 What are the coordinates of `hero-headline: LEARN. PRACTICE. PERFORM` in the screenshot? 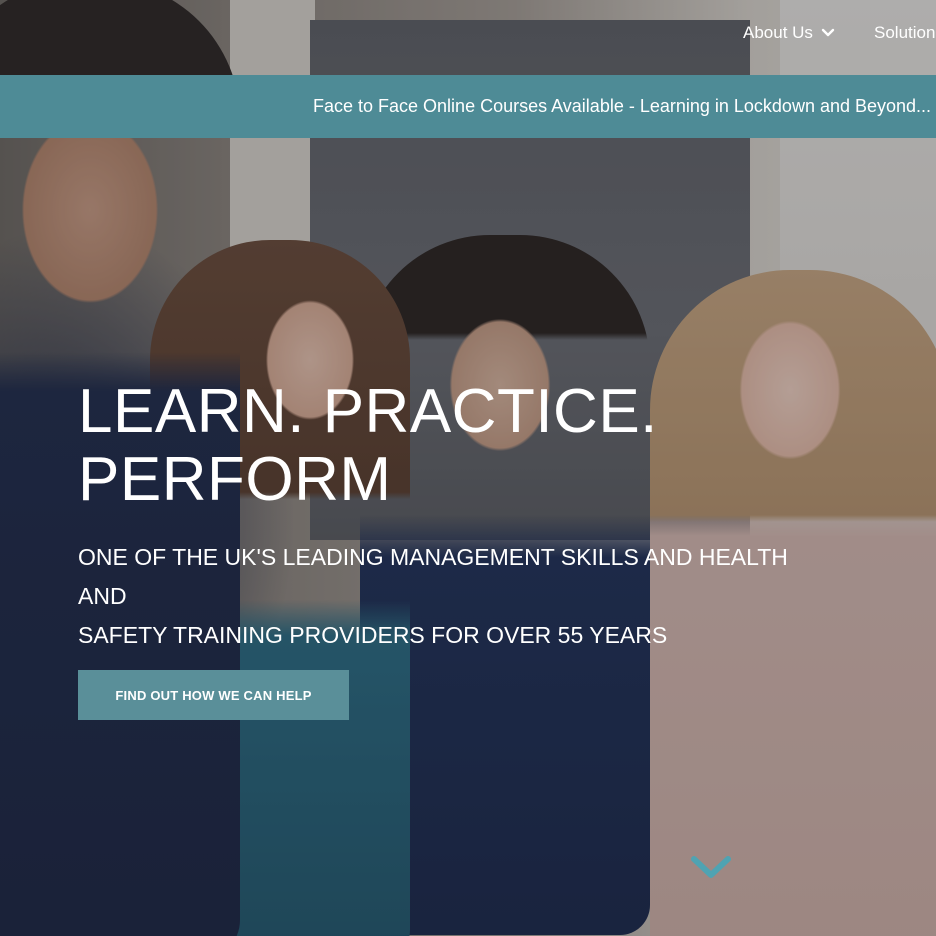 It's located at (398, 446).